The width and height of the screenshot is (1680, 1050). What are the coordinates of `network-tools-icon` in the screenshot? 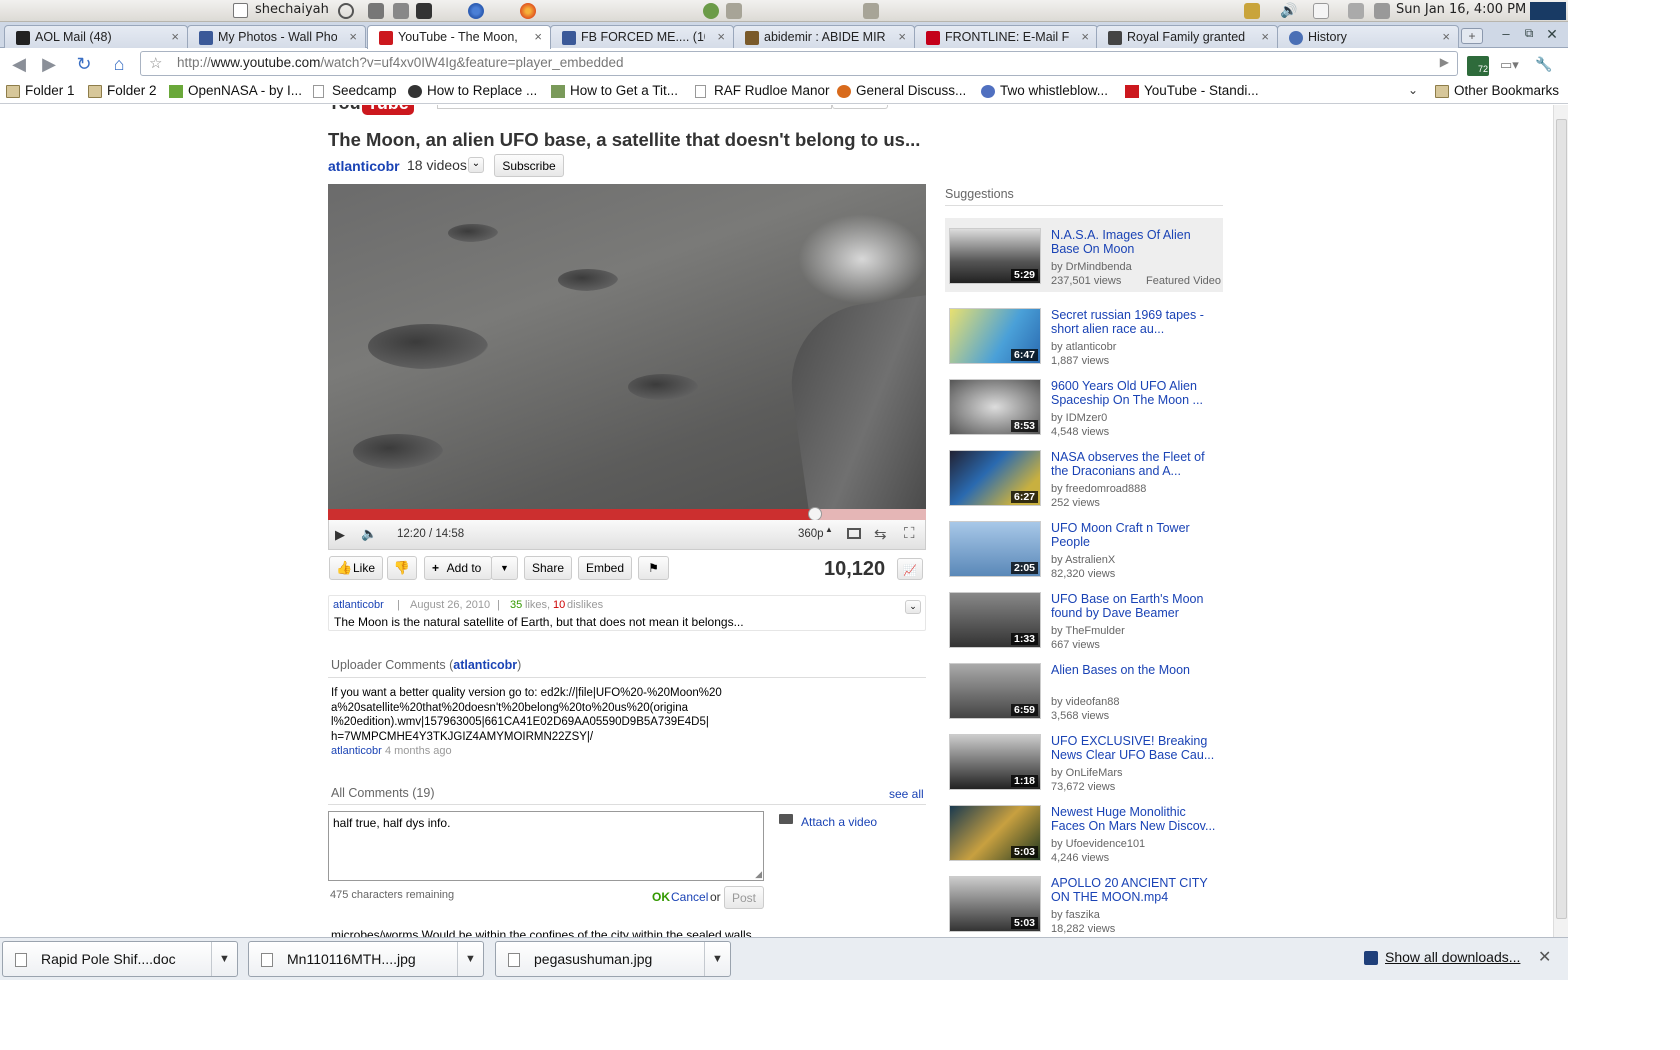 It's located at (401, 11).